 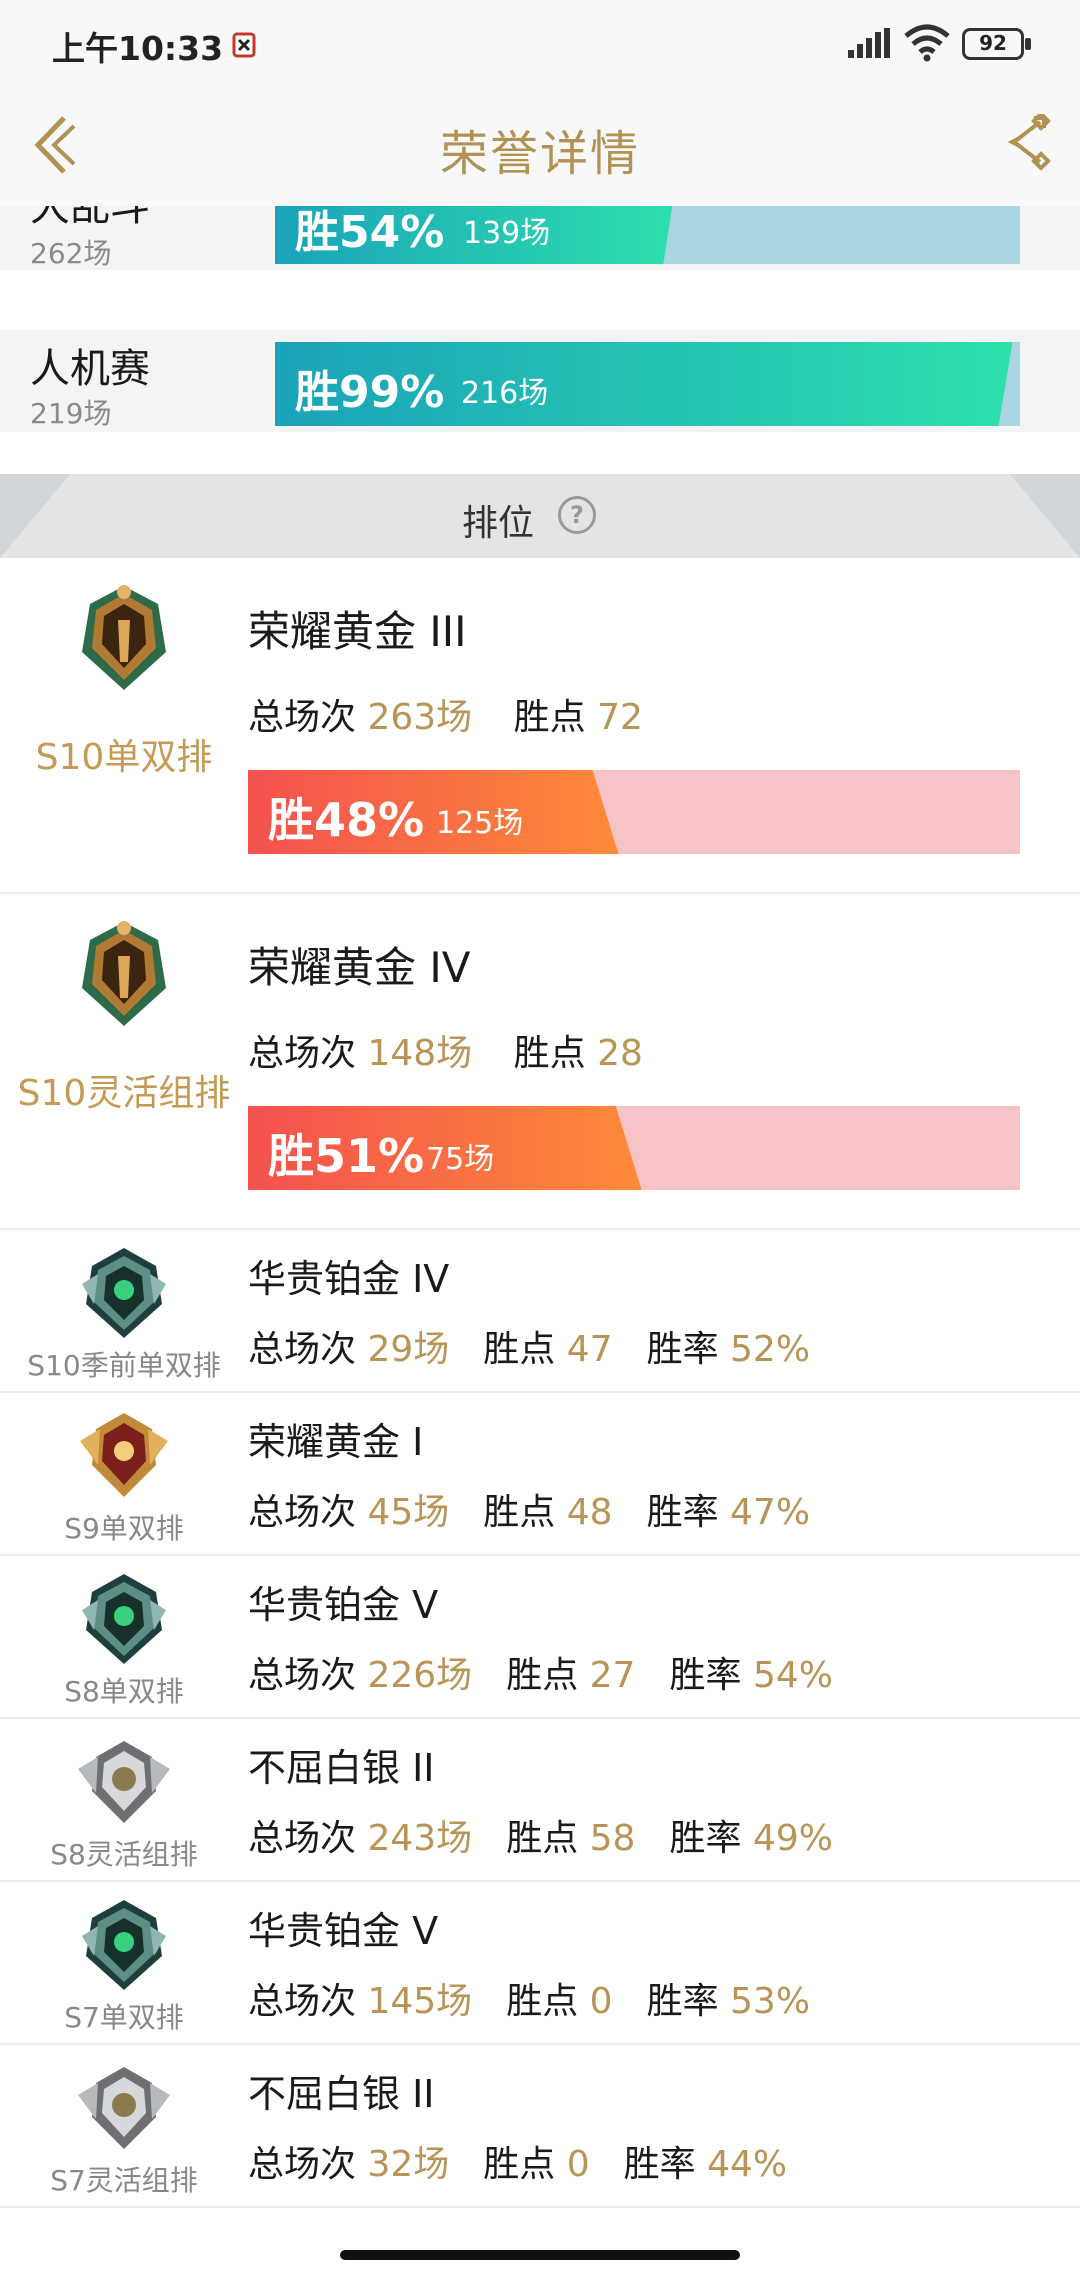 What do you see at coordinates (460, 1159) in the screenshot?
I see `win-games-label: 75场` at bounding box center [460, 1159].